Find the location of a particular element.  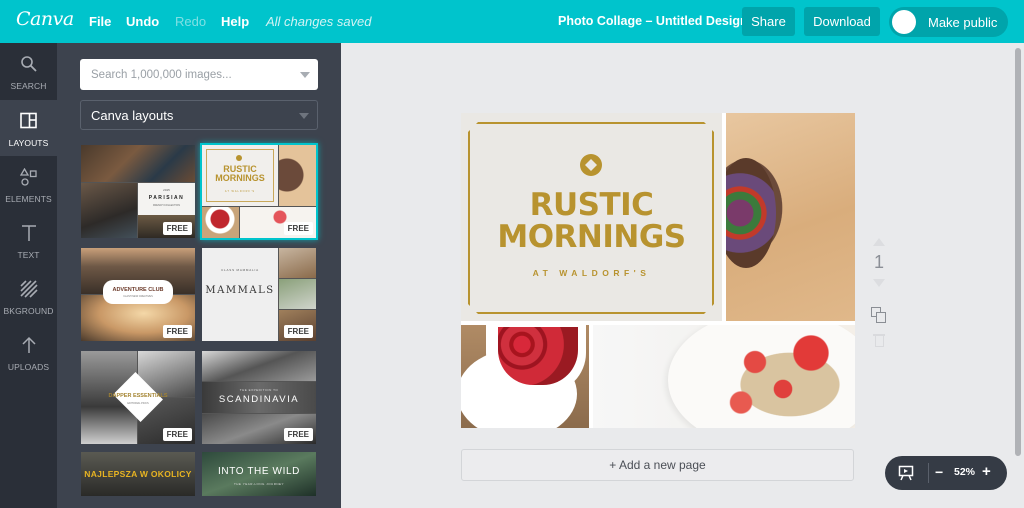

thumb-kicker: 2015 is located at coordinates (166, 190).